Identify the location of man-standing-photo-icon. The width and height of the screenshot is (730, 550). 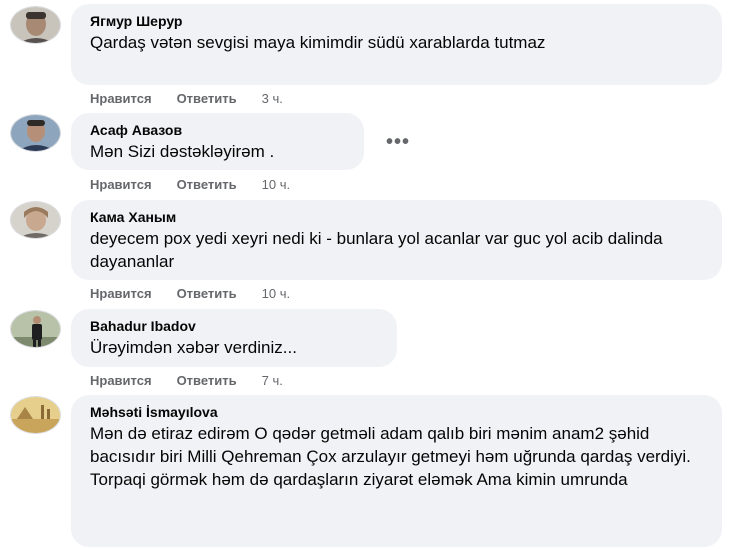
(35, 329).